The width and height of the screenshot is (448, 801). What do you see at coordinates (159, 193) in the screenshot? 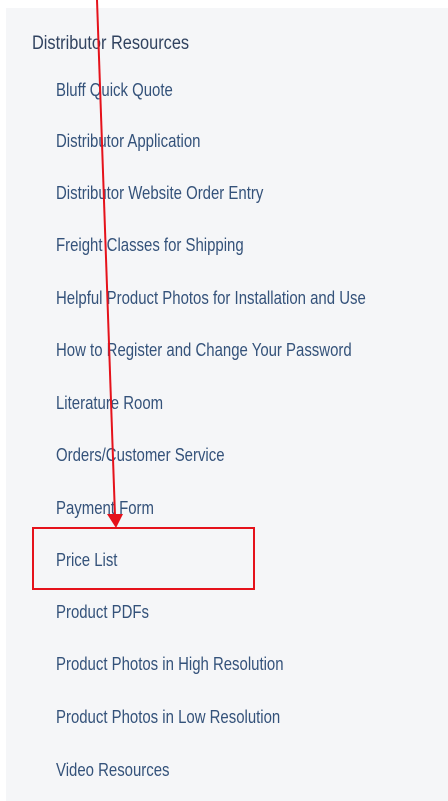
I see `menu-item-distributor-website-order-entry: Distributor Website Order Entry` at bounding box center [159, 193].